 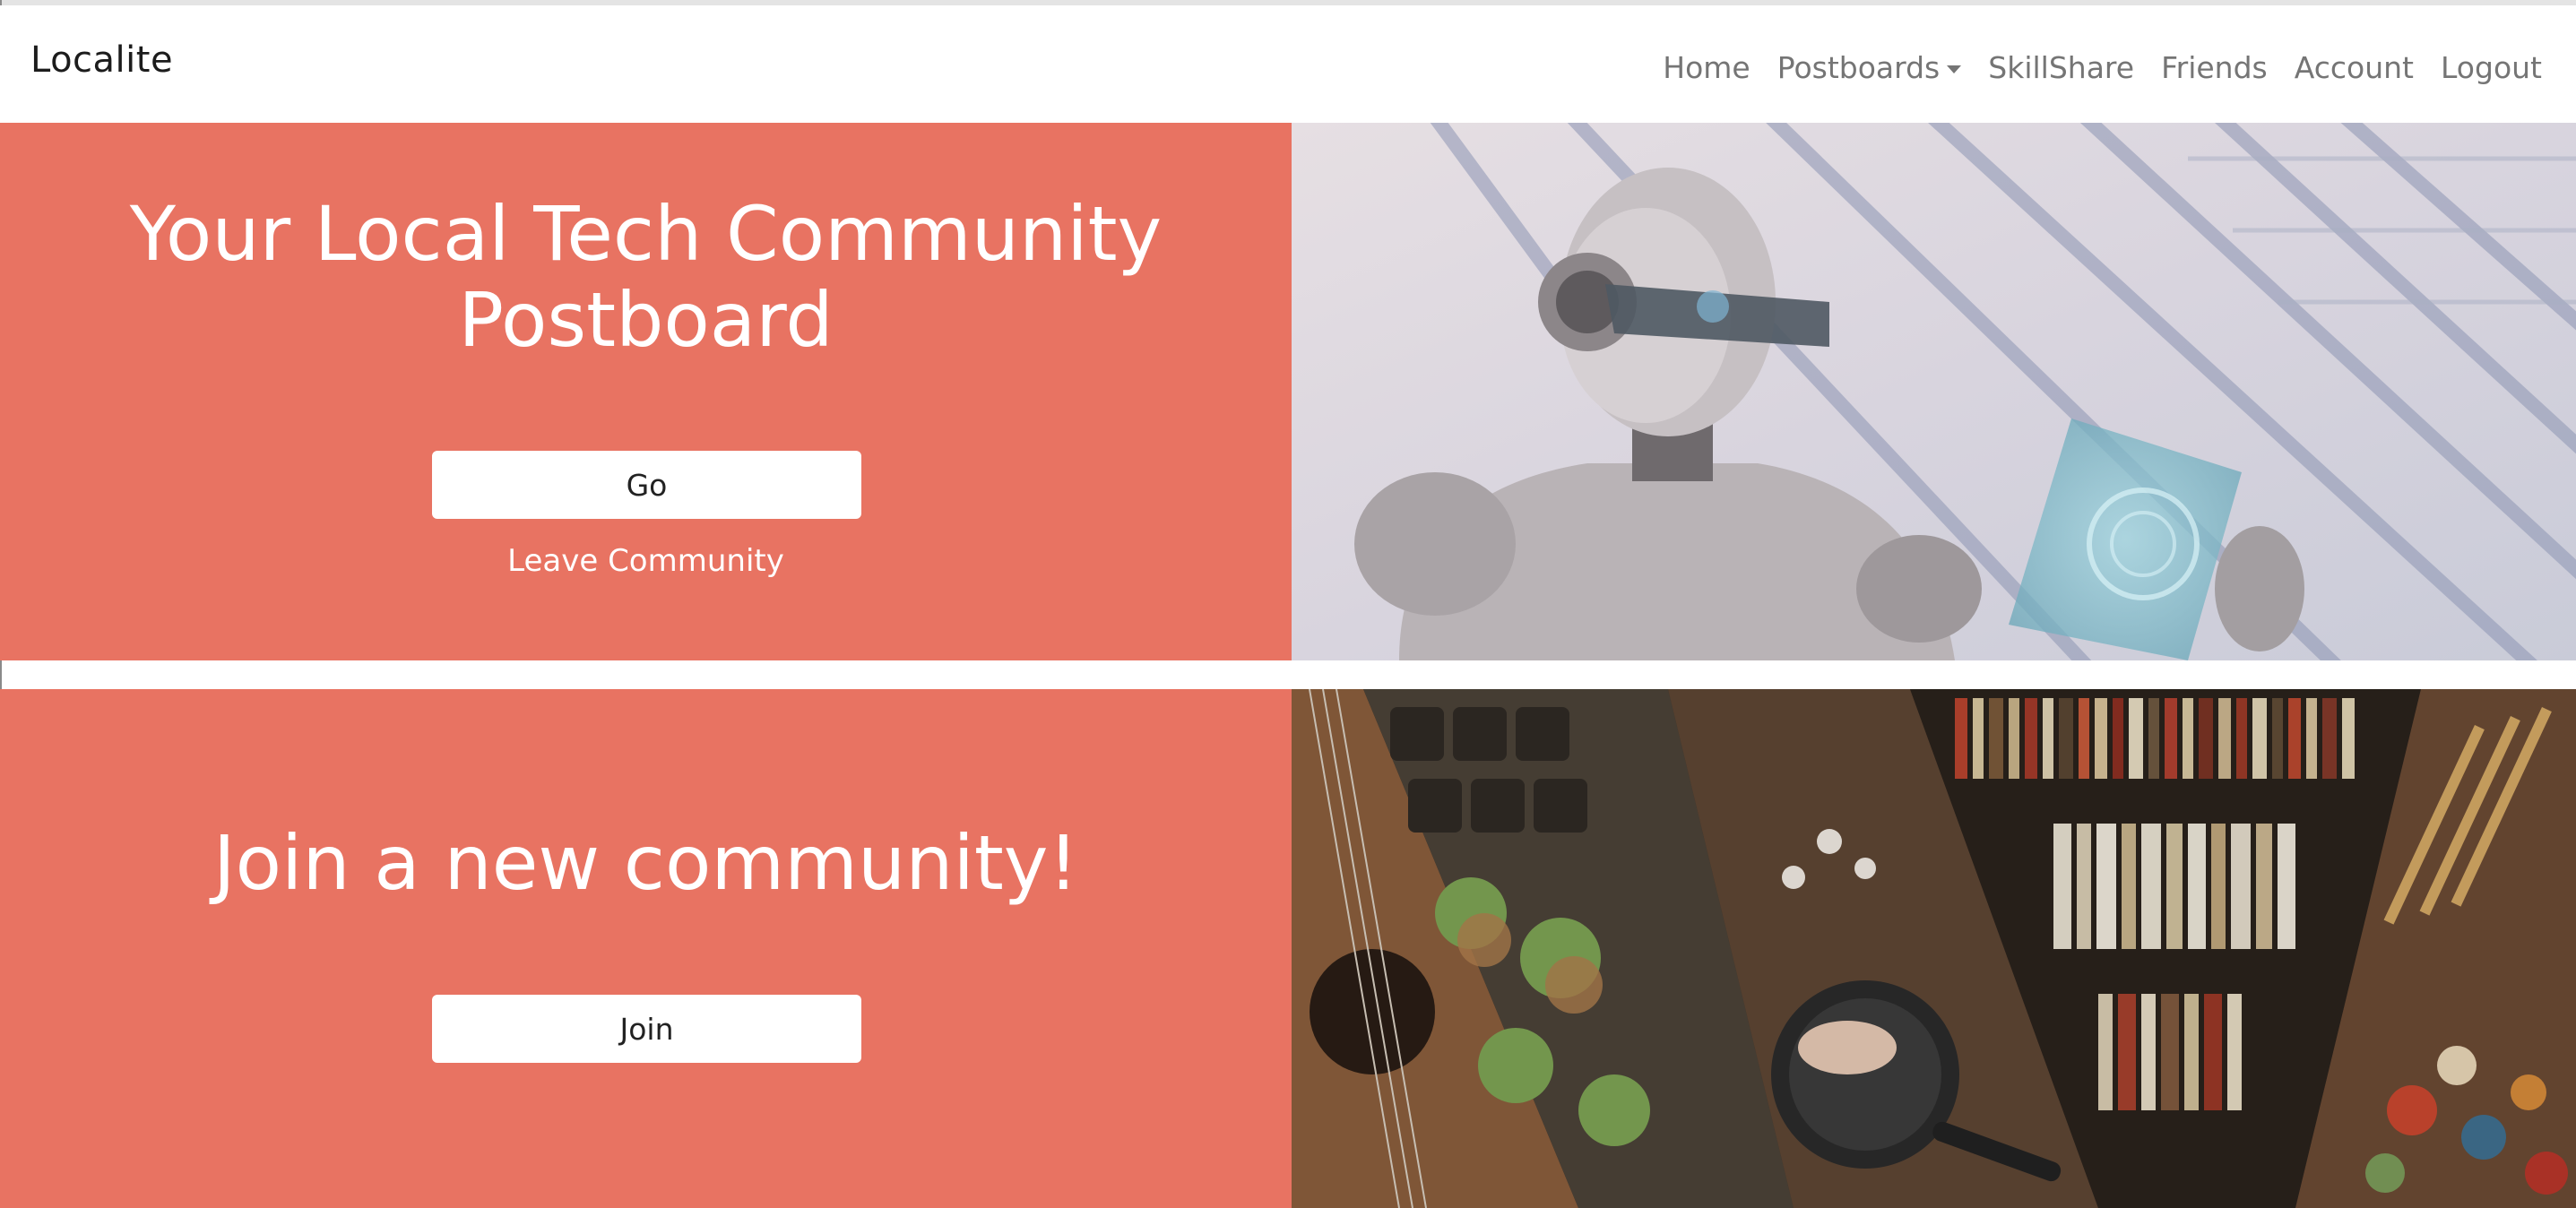 I want to click on community-title: Your Local Tech Community Postboard, so click(x=646, y=277).